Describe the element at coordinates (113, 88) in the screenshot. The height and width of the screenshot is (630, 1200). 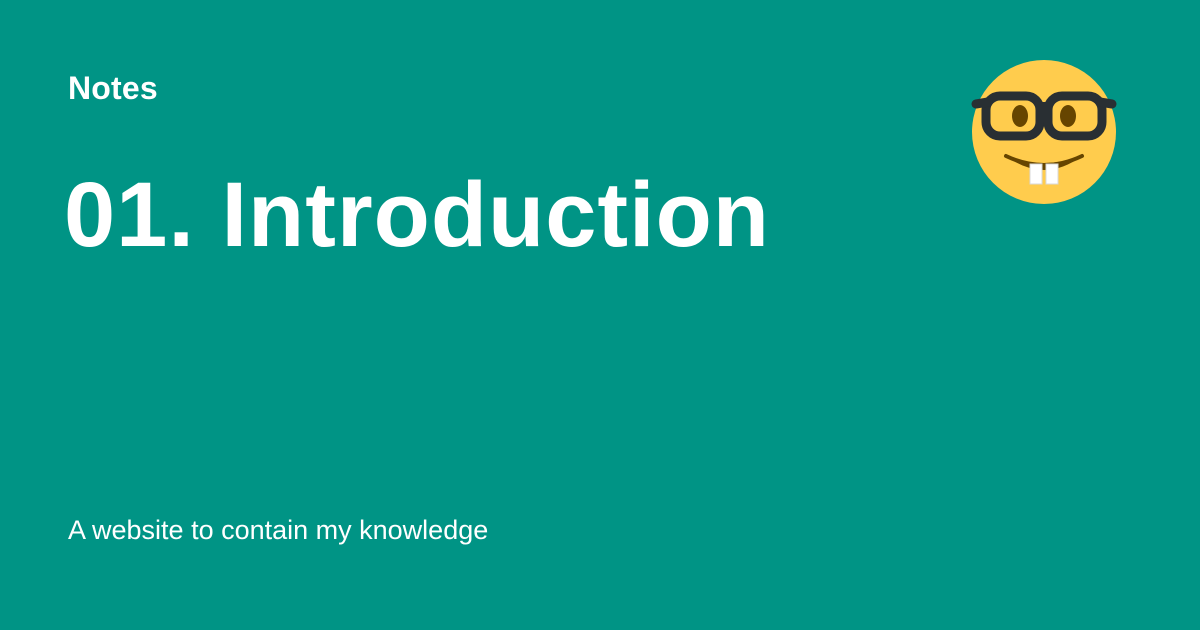
I see `site-name: Notes` at that location.